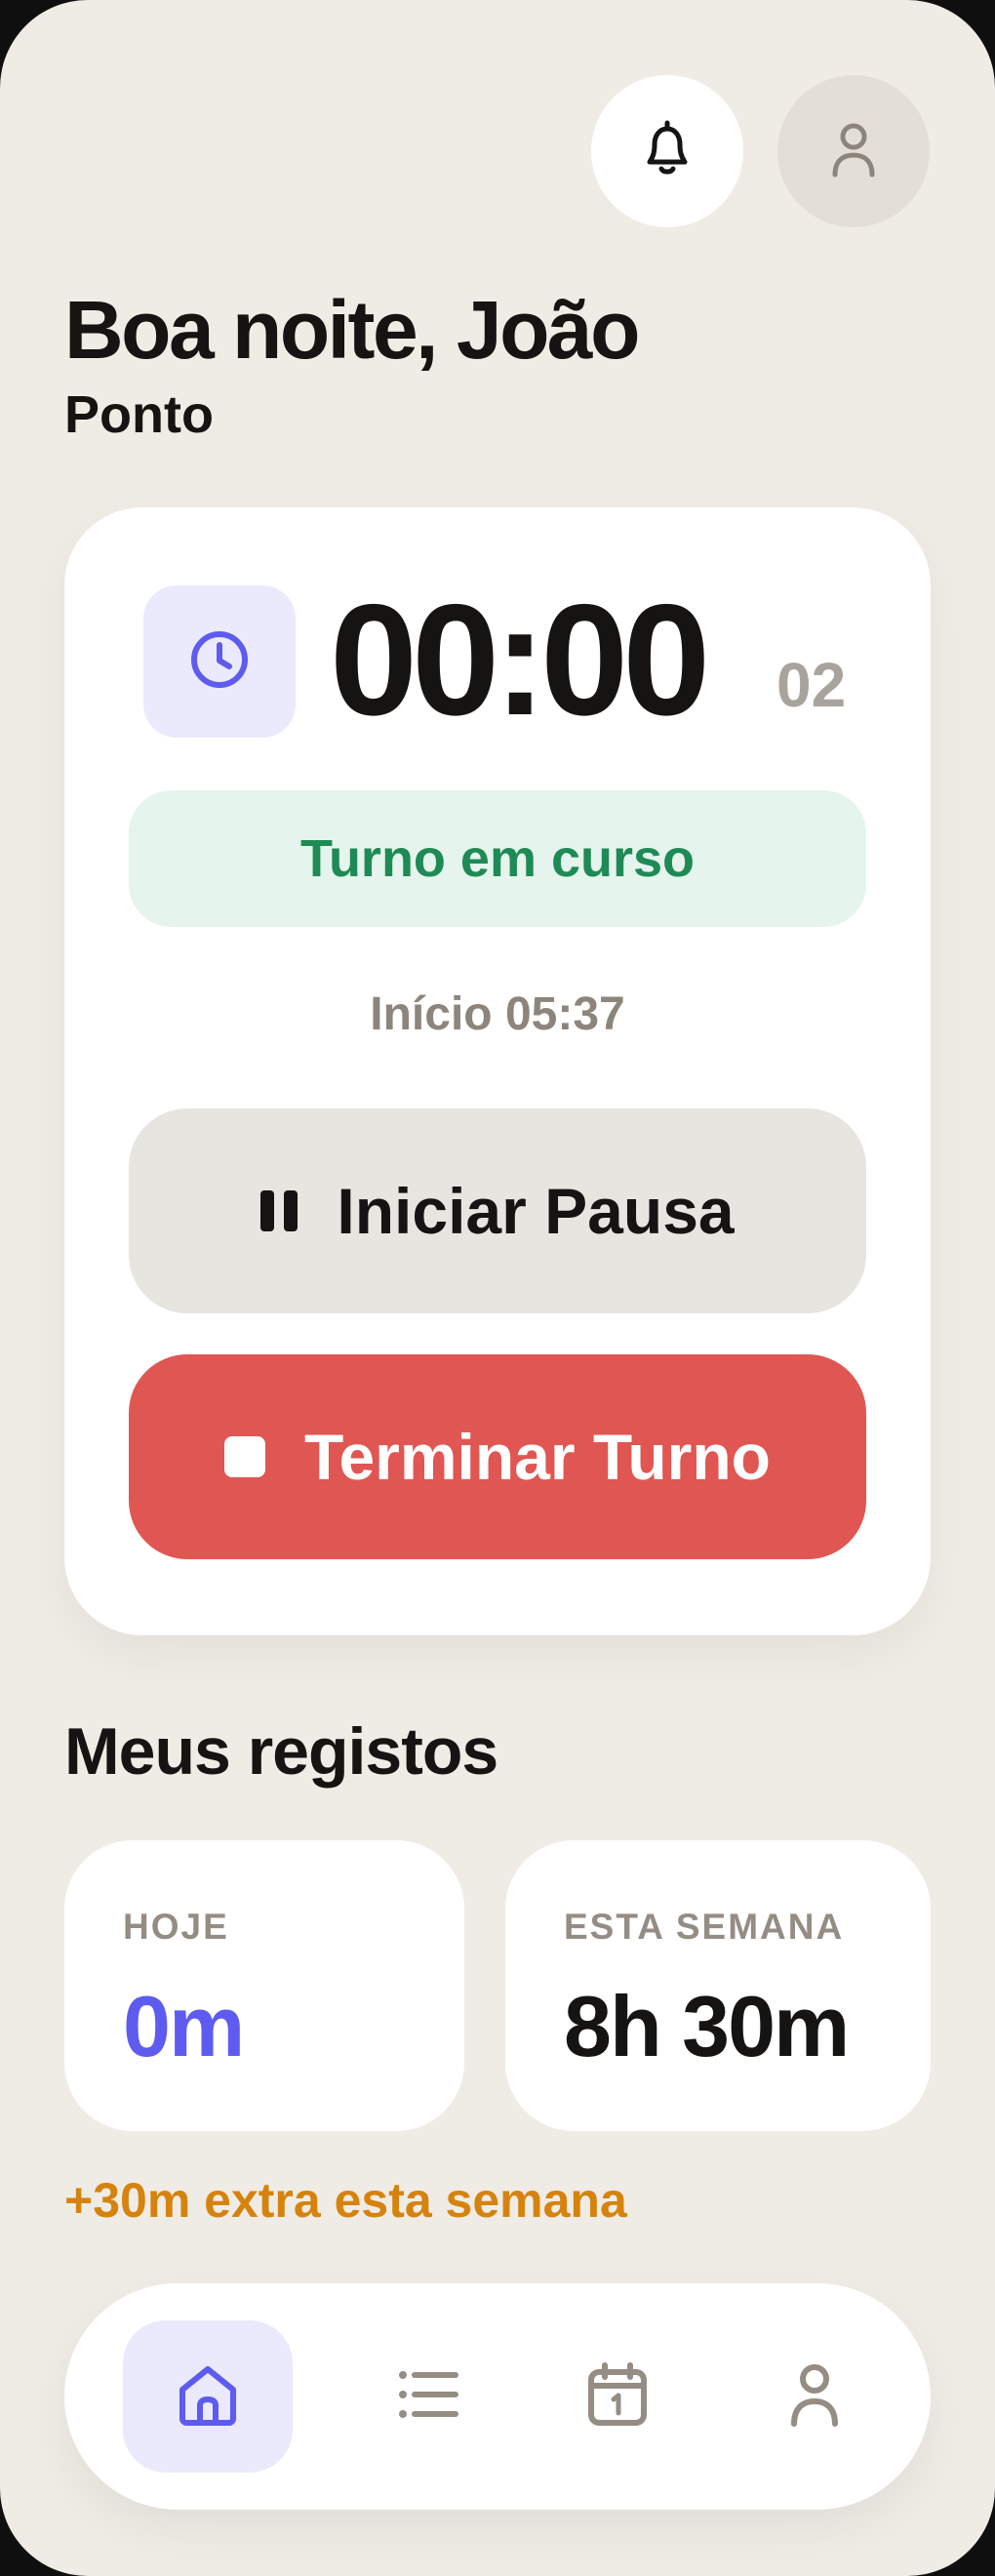  I want to click on bell-icon, so click(667, 151).